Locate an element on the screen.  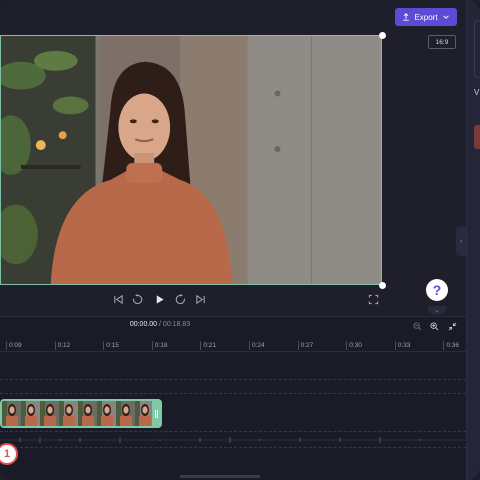
help-label: ? is located at coordinates (437, 290).